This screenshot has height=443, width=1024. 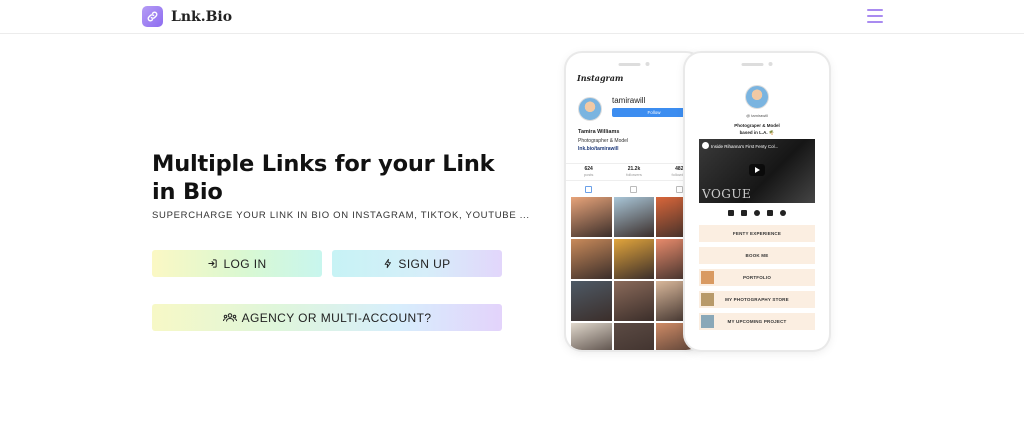 I want to click on lk-link-label: MY PHOTOGRAPHY STORE, so click(x=757, y=299).